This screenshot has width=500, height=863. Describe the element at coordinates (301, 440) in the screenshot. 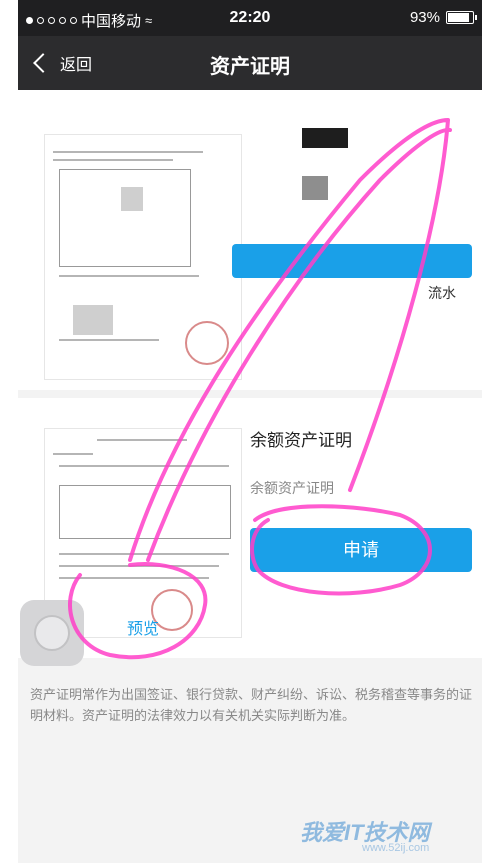

I see `balance-certificate-title: 余额资产证明` at that location.